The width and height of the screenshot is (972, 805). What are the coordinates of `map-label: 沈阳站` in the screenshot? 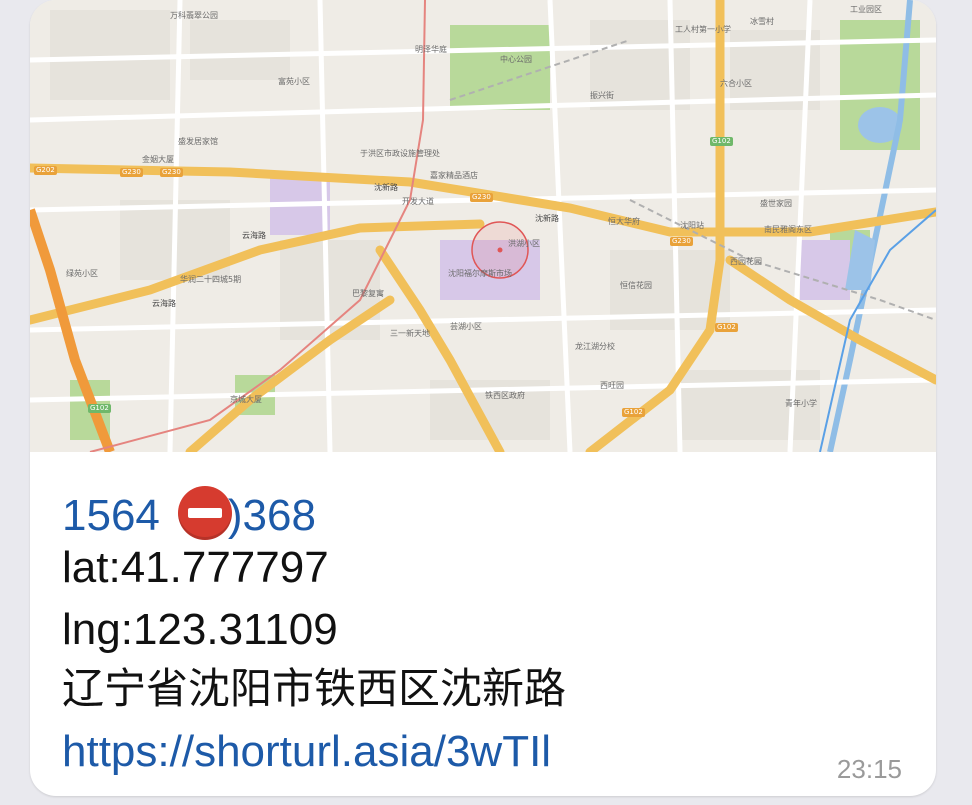 It's located at (692, 225).